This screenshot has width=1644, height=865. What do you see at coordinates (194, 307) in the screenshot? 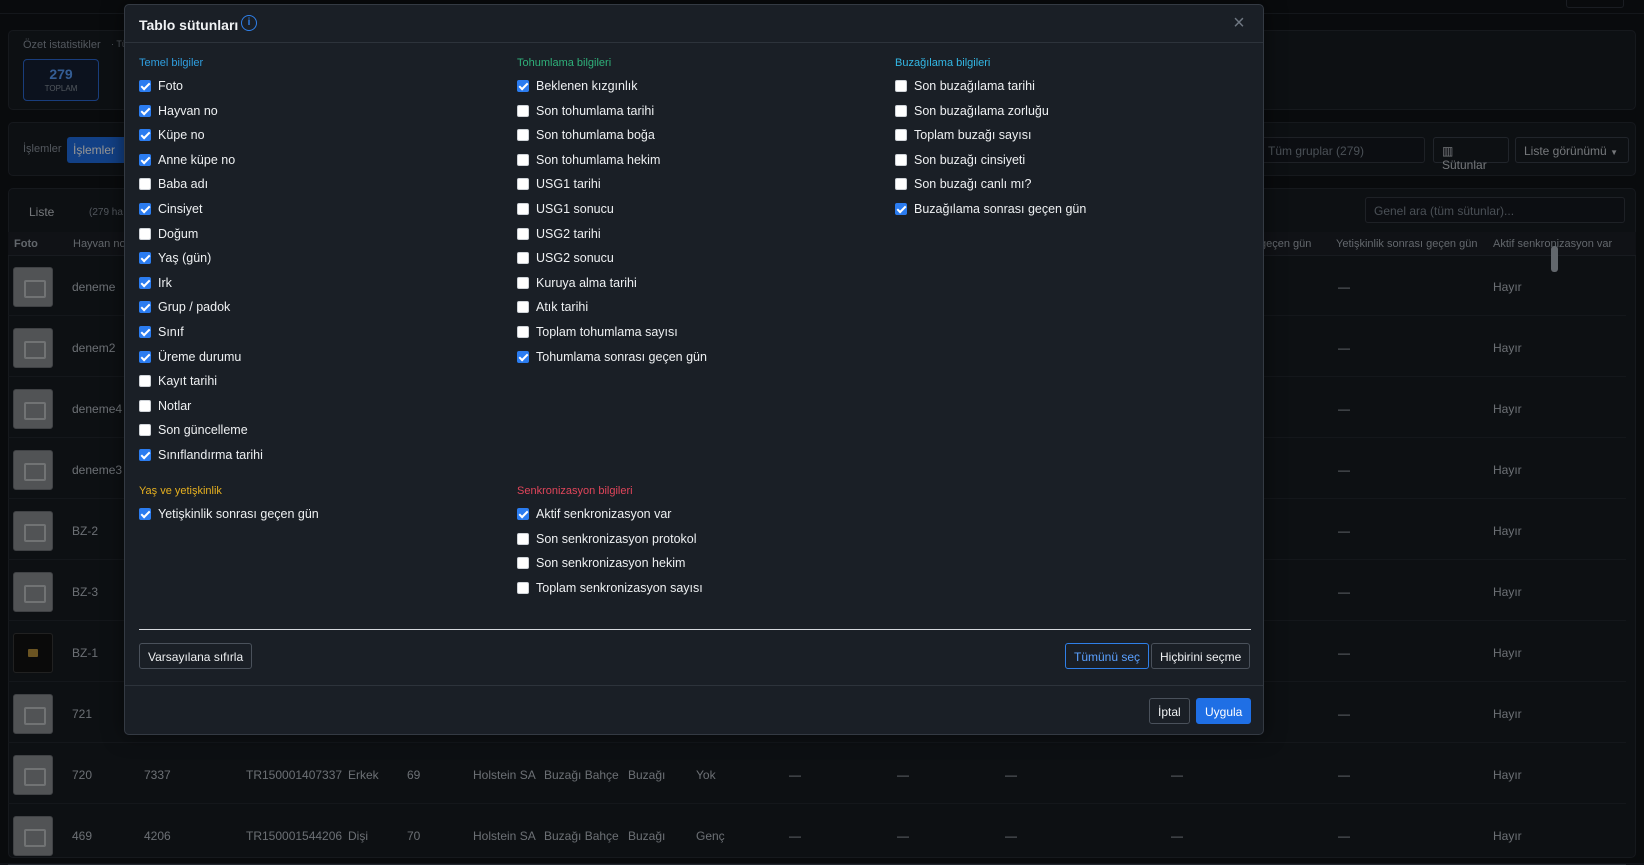
I see `column-option-label: Grup / padok` at bounding box center [194, 307].